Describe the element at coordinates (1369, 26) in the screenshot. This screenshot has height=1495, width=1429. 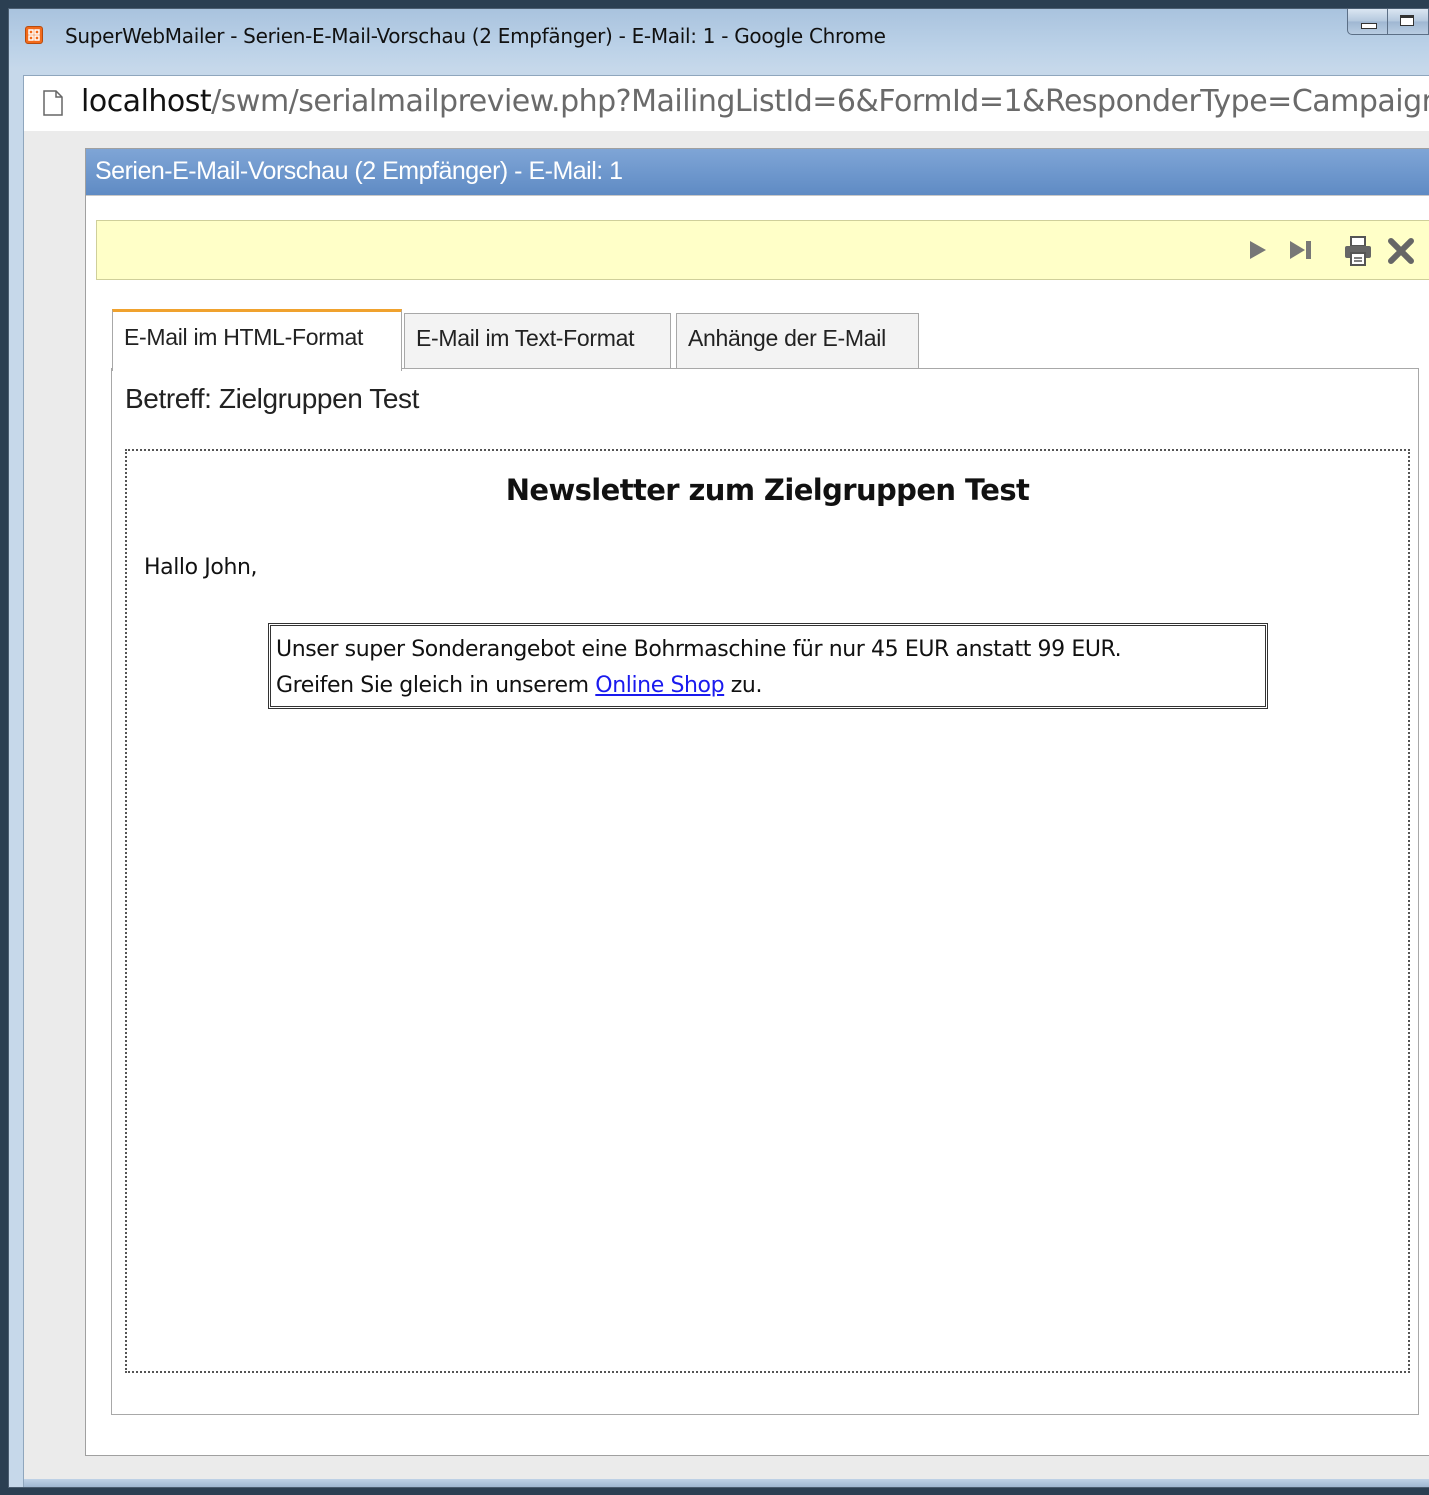
I see `minimize-icon` at that location.